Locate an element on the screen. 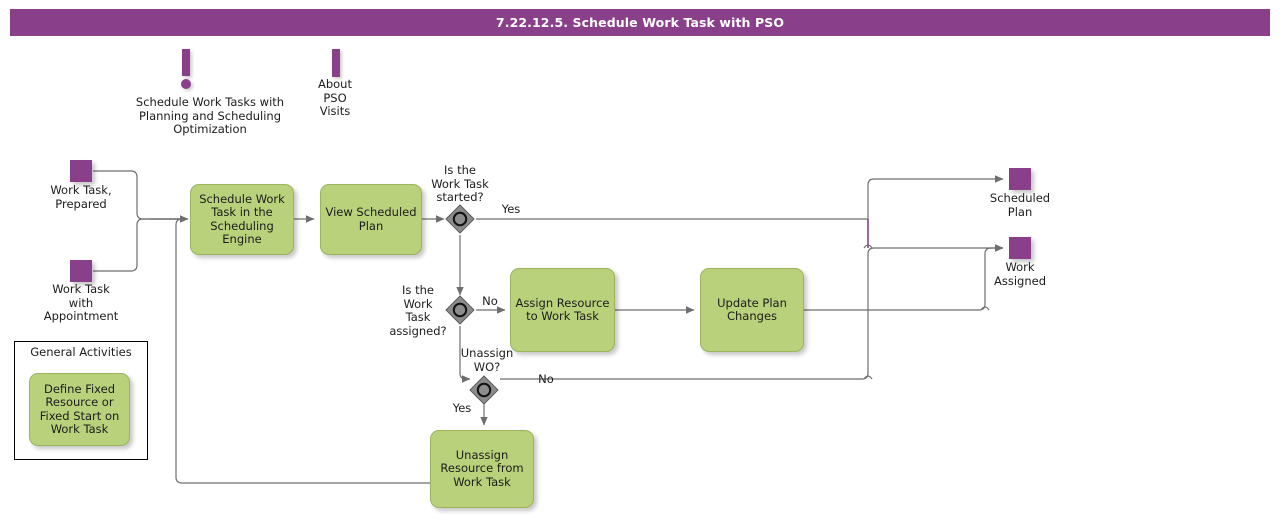 The width and height of the screenshot is (1280, 520). start-event-work-task-prepared is located at coordinates (81, 171).